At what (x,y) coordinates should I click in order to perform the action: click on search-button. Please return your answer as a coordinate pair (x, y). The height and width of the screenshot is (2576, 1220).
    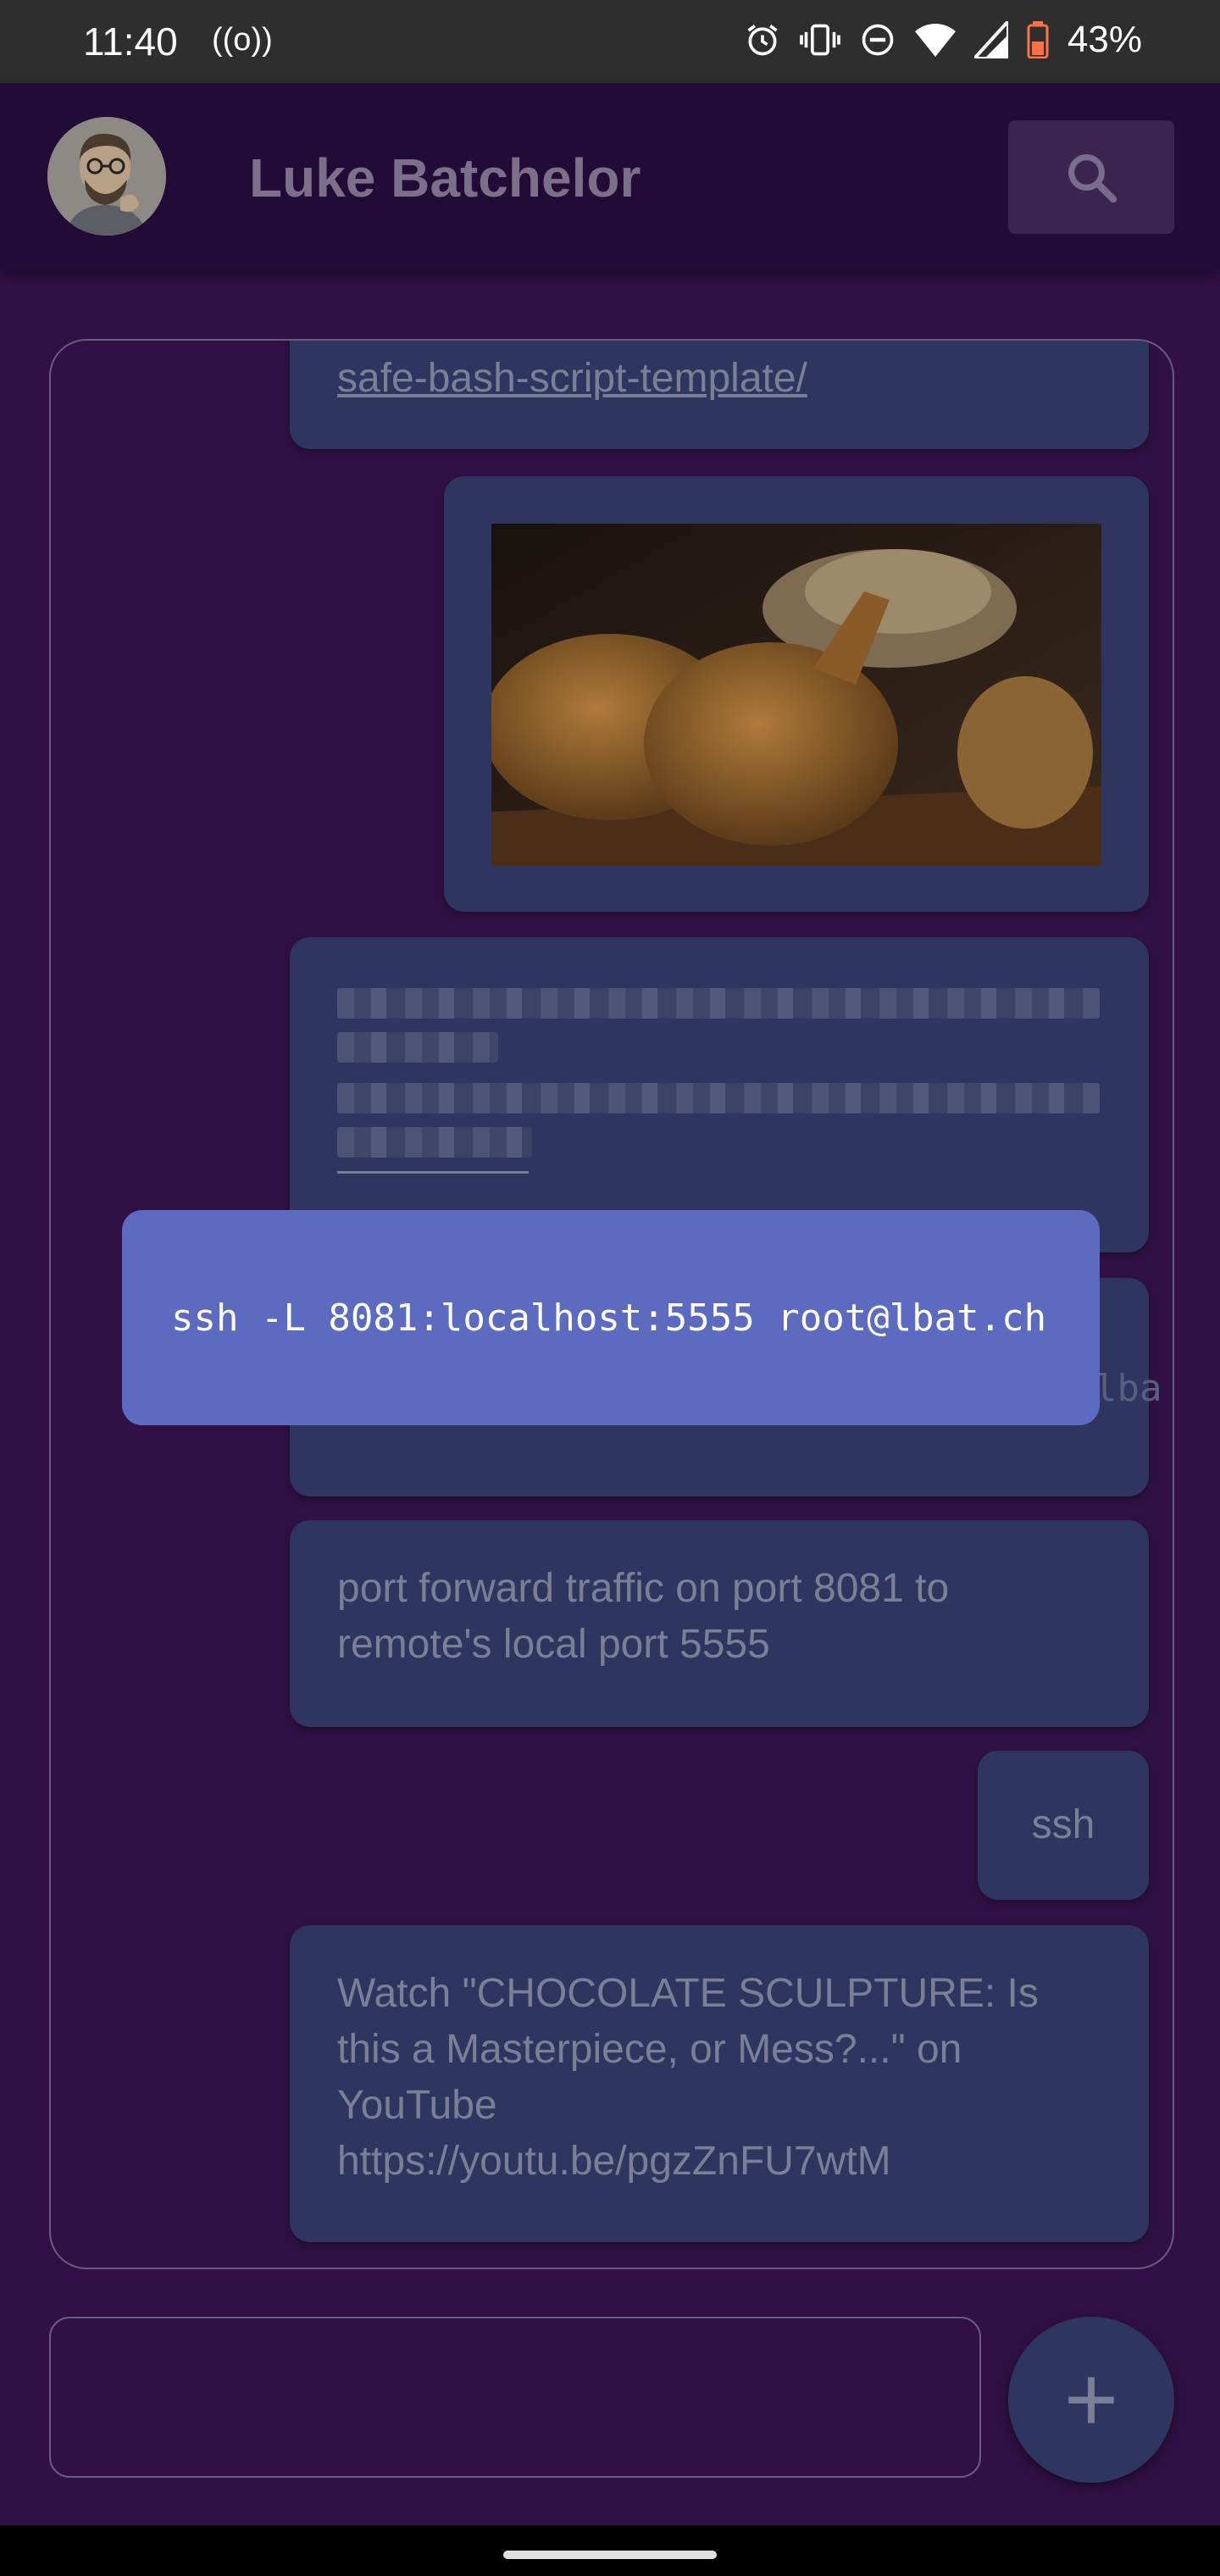
    Looking at the image, I should click on (1091, 177).